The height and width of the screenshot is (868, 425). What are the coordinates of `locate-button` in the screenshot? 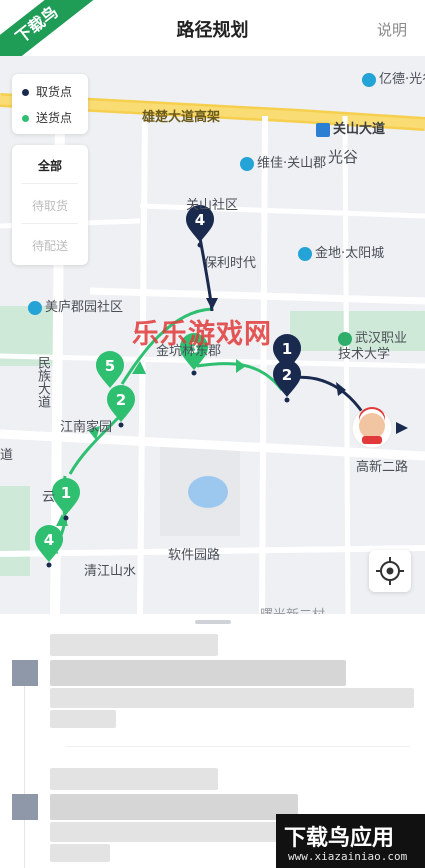 It's located at (390, 571).